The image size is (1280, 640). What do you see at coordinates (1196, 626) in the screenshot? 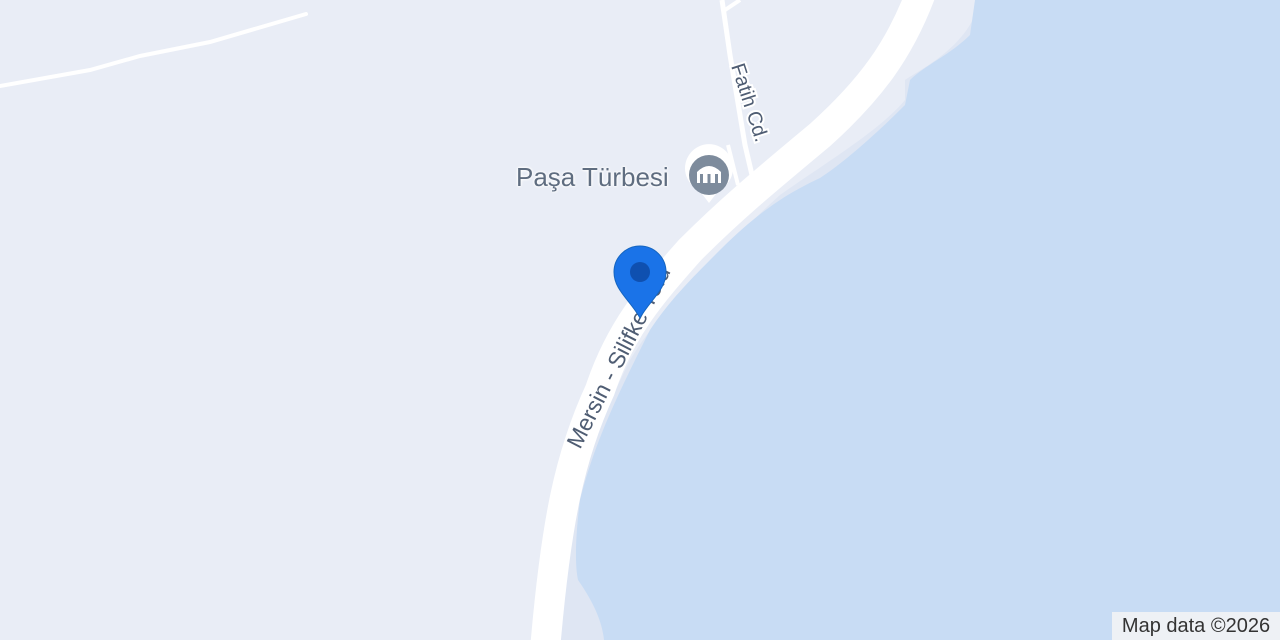
I see `map-attribution: Map data ©2026` at bounding box center [1196, 626].